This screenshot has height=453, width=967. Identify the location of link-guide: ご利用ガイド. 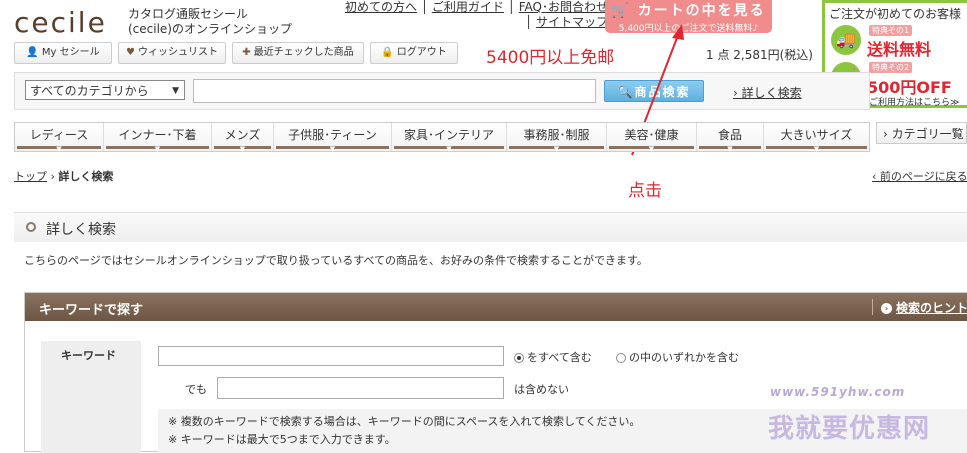
(468, 7).